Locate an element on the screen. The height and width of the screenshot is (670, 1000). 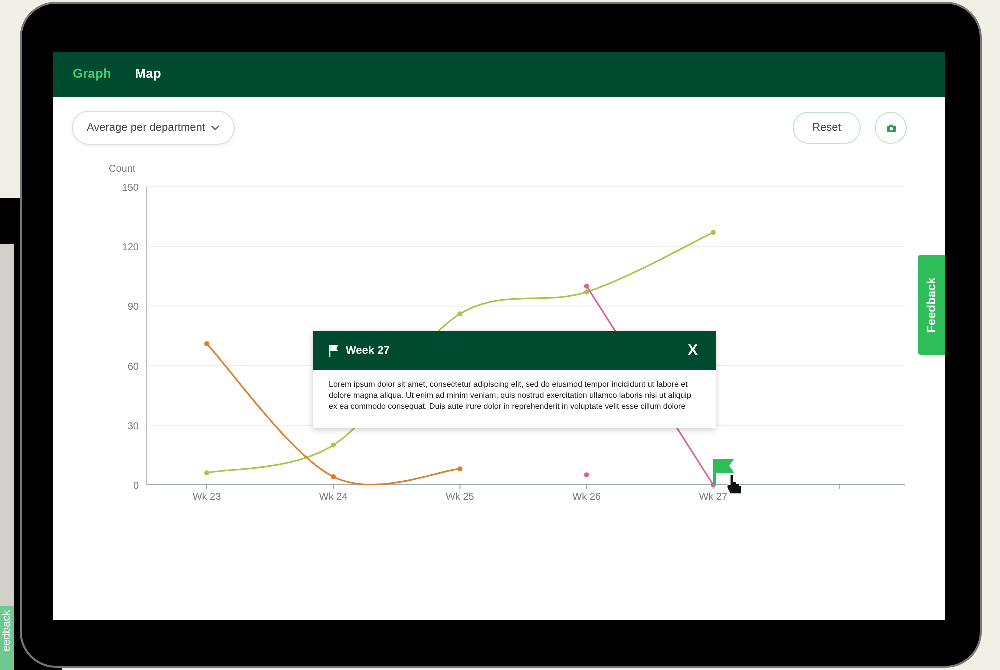
x-tick-label: Wk 23 is located at coordinates (207, 497).